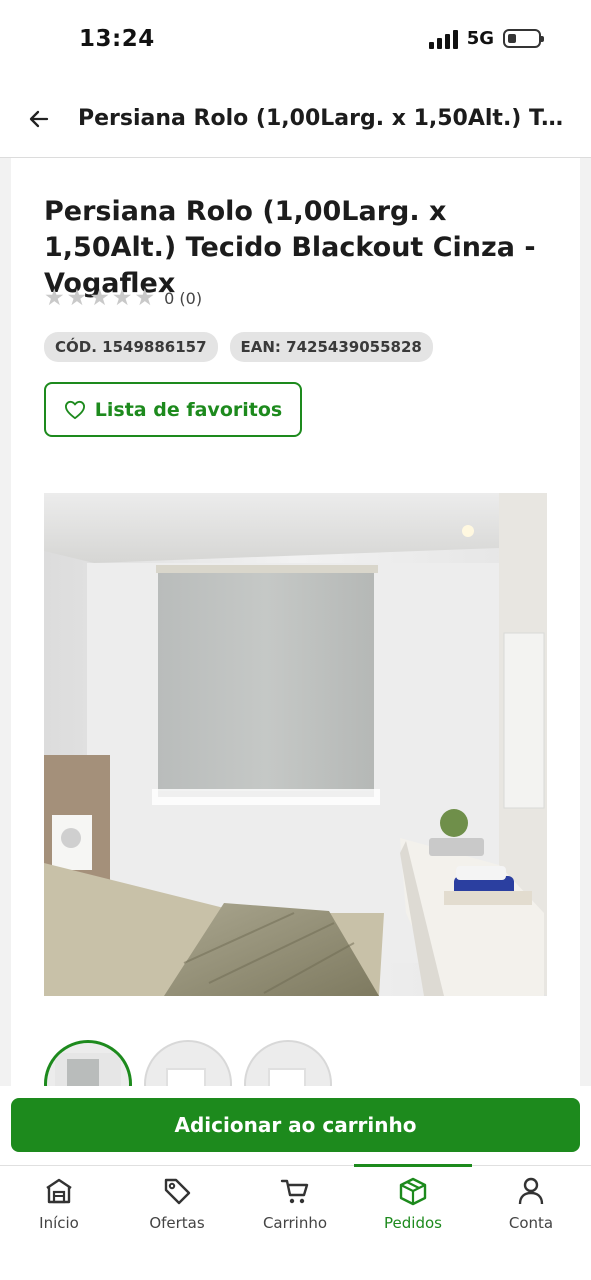 The width and height of the screenshot is (591, 1280). Describe the element at coordinates (177, 1191) in the screenshot. I see `tag-icon` at that location.